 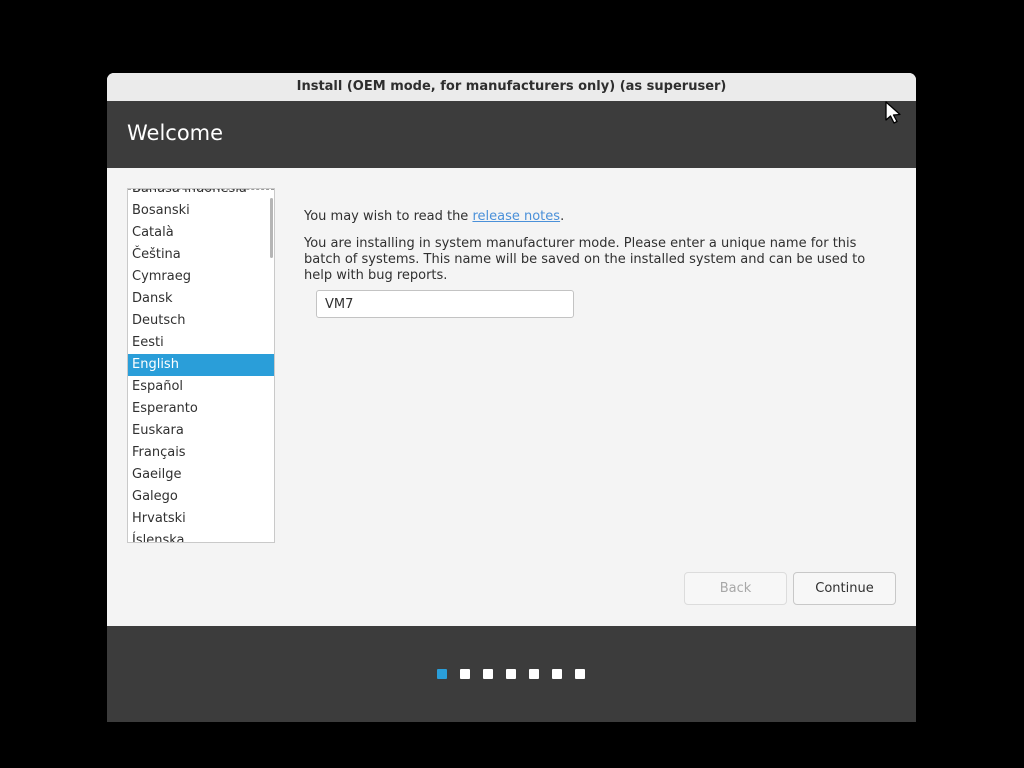 I want to click on language-item: Hrvatski, so click(x=201, y=519).